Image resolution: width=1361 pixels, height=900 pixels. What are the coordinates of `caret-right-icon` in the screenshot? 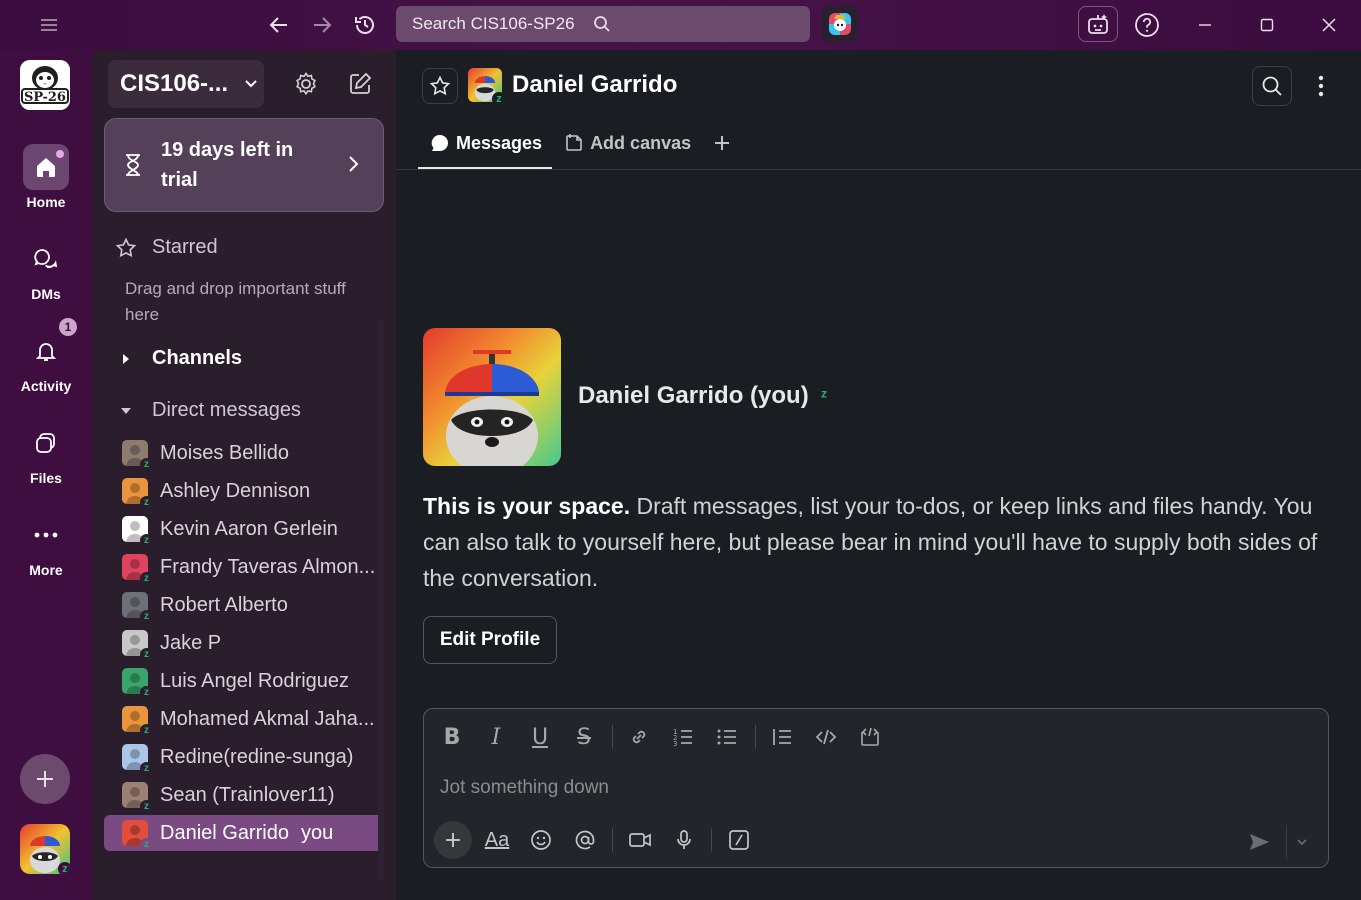 It's located at (126, 359).